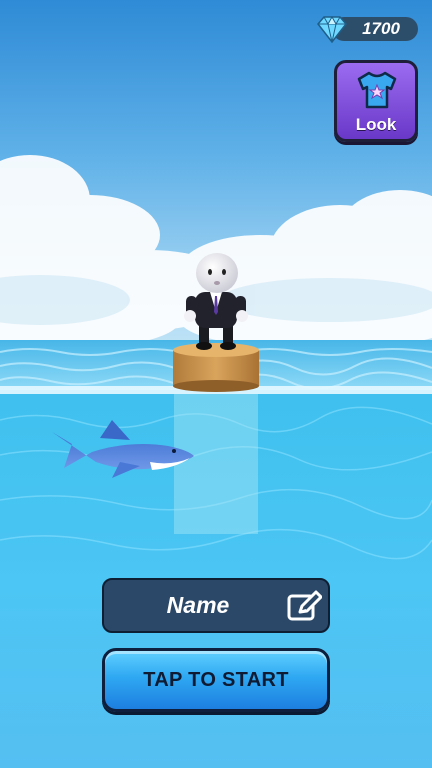 This screenshot has height=768, width=432. Describe the element at coordinates (376, 124) in the screenshot. I see `look-label: Look` at that location.